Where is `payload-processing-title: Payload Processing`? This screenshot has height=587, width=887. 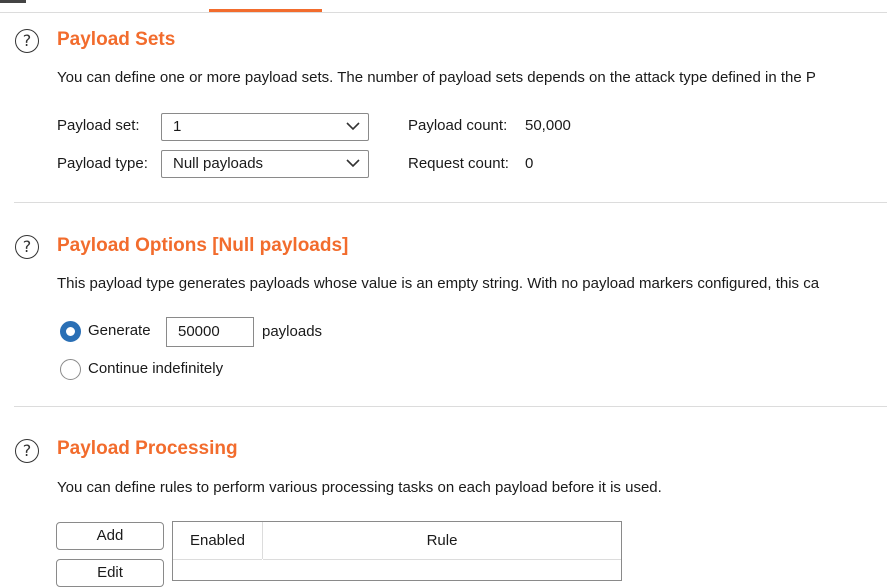 payload-processing-title: Payload Processing is located at coordinates (147, 448).